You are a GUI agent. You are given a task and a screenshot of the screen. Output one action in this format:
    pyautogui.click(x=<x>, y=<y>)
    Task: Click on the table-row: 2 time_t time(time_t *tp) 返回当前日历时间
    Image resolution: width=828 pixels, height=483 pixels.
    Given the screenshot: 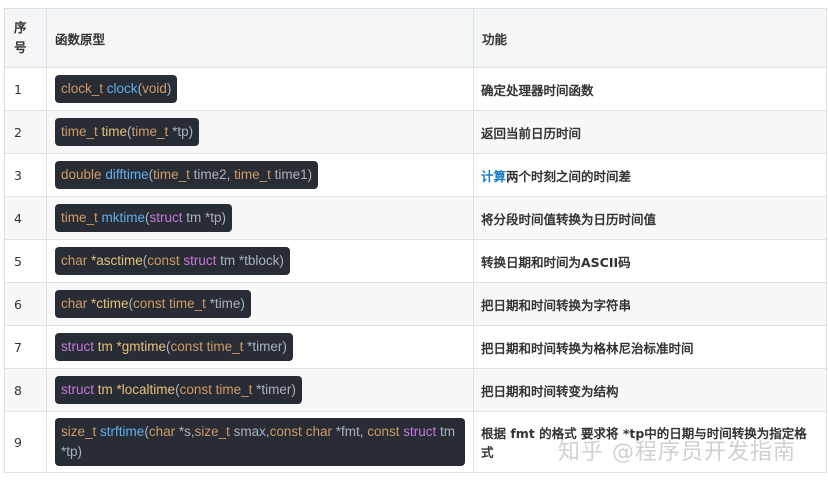 What is the action you would take?
    pyautogui.click(x=415, y=132)
    